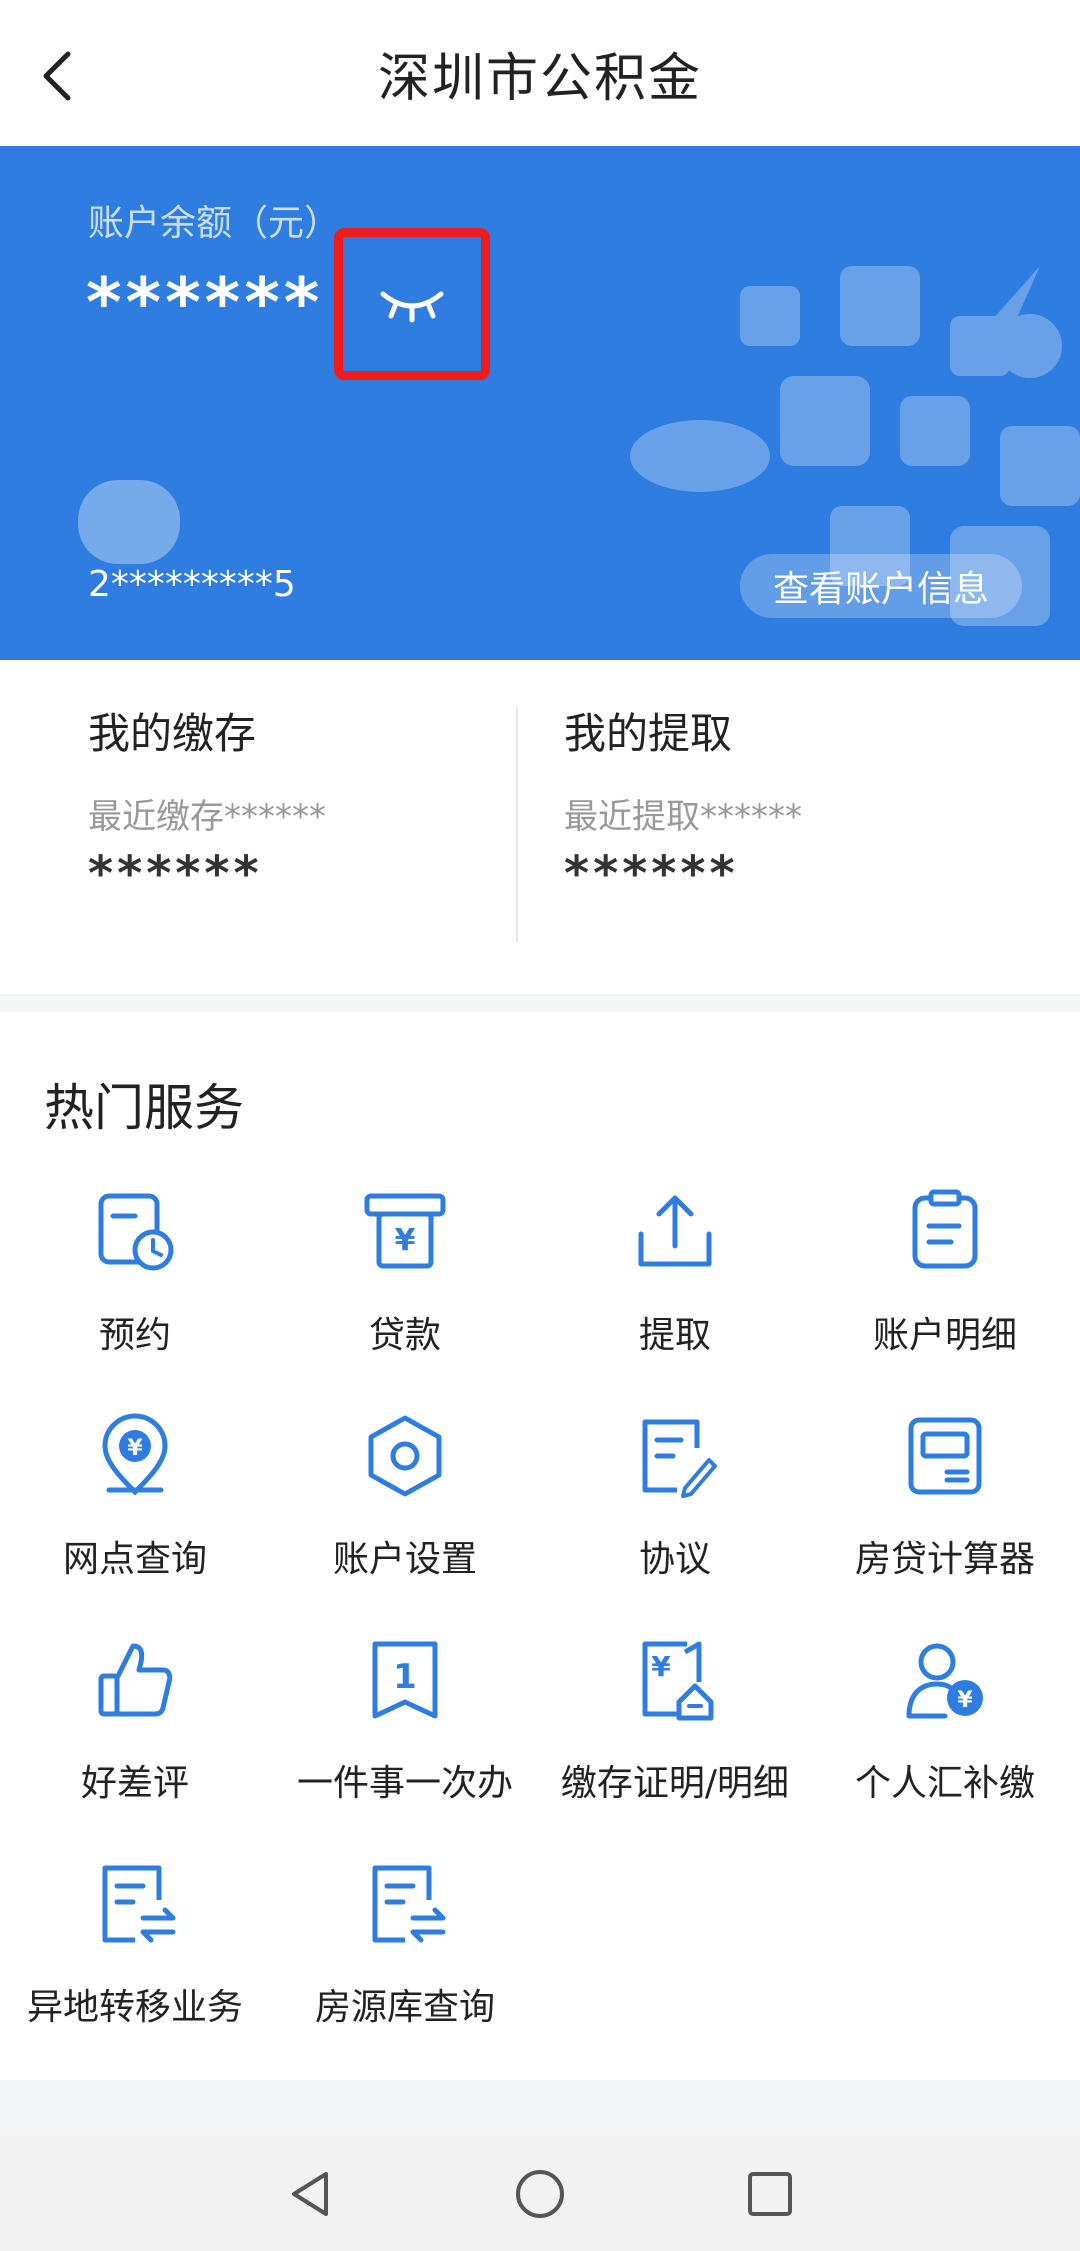  What do you see at coordinates (683, 817) in the screenshot?
I see `withdraw-recent: 最近提取******` at bounding box center [683, 817].